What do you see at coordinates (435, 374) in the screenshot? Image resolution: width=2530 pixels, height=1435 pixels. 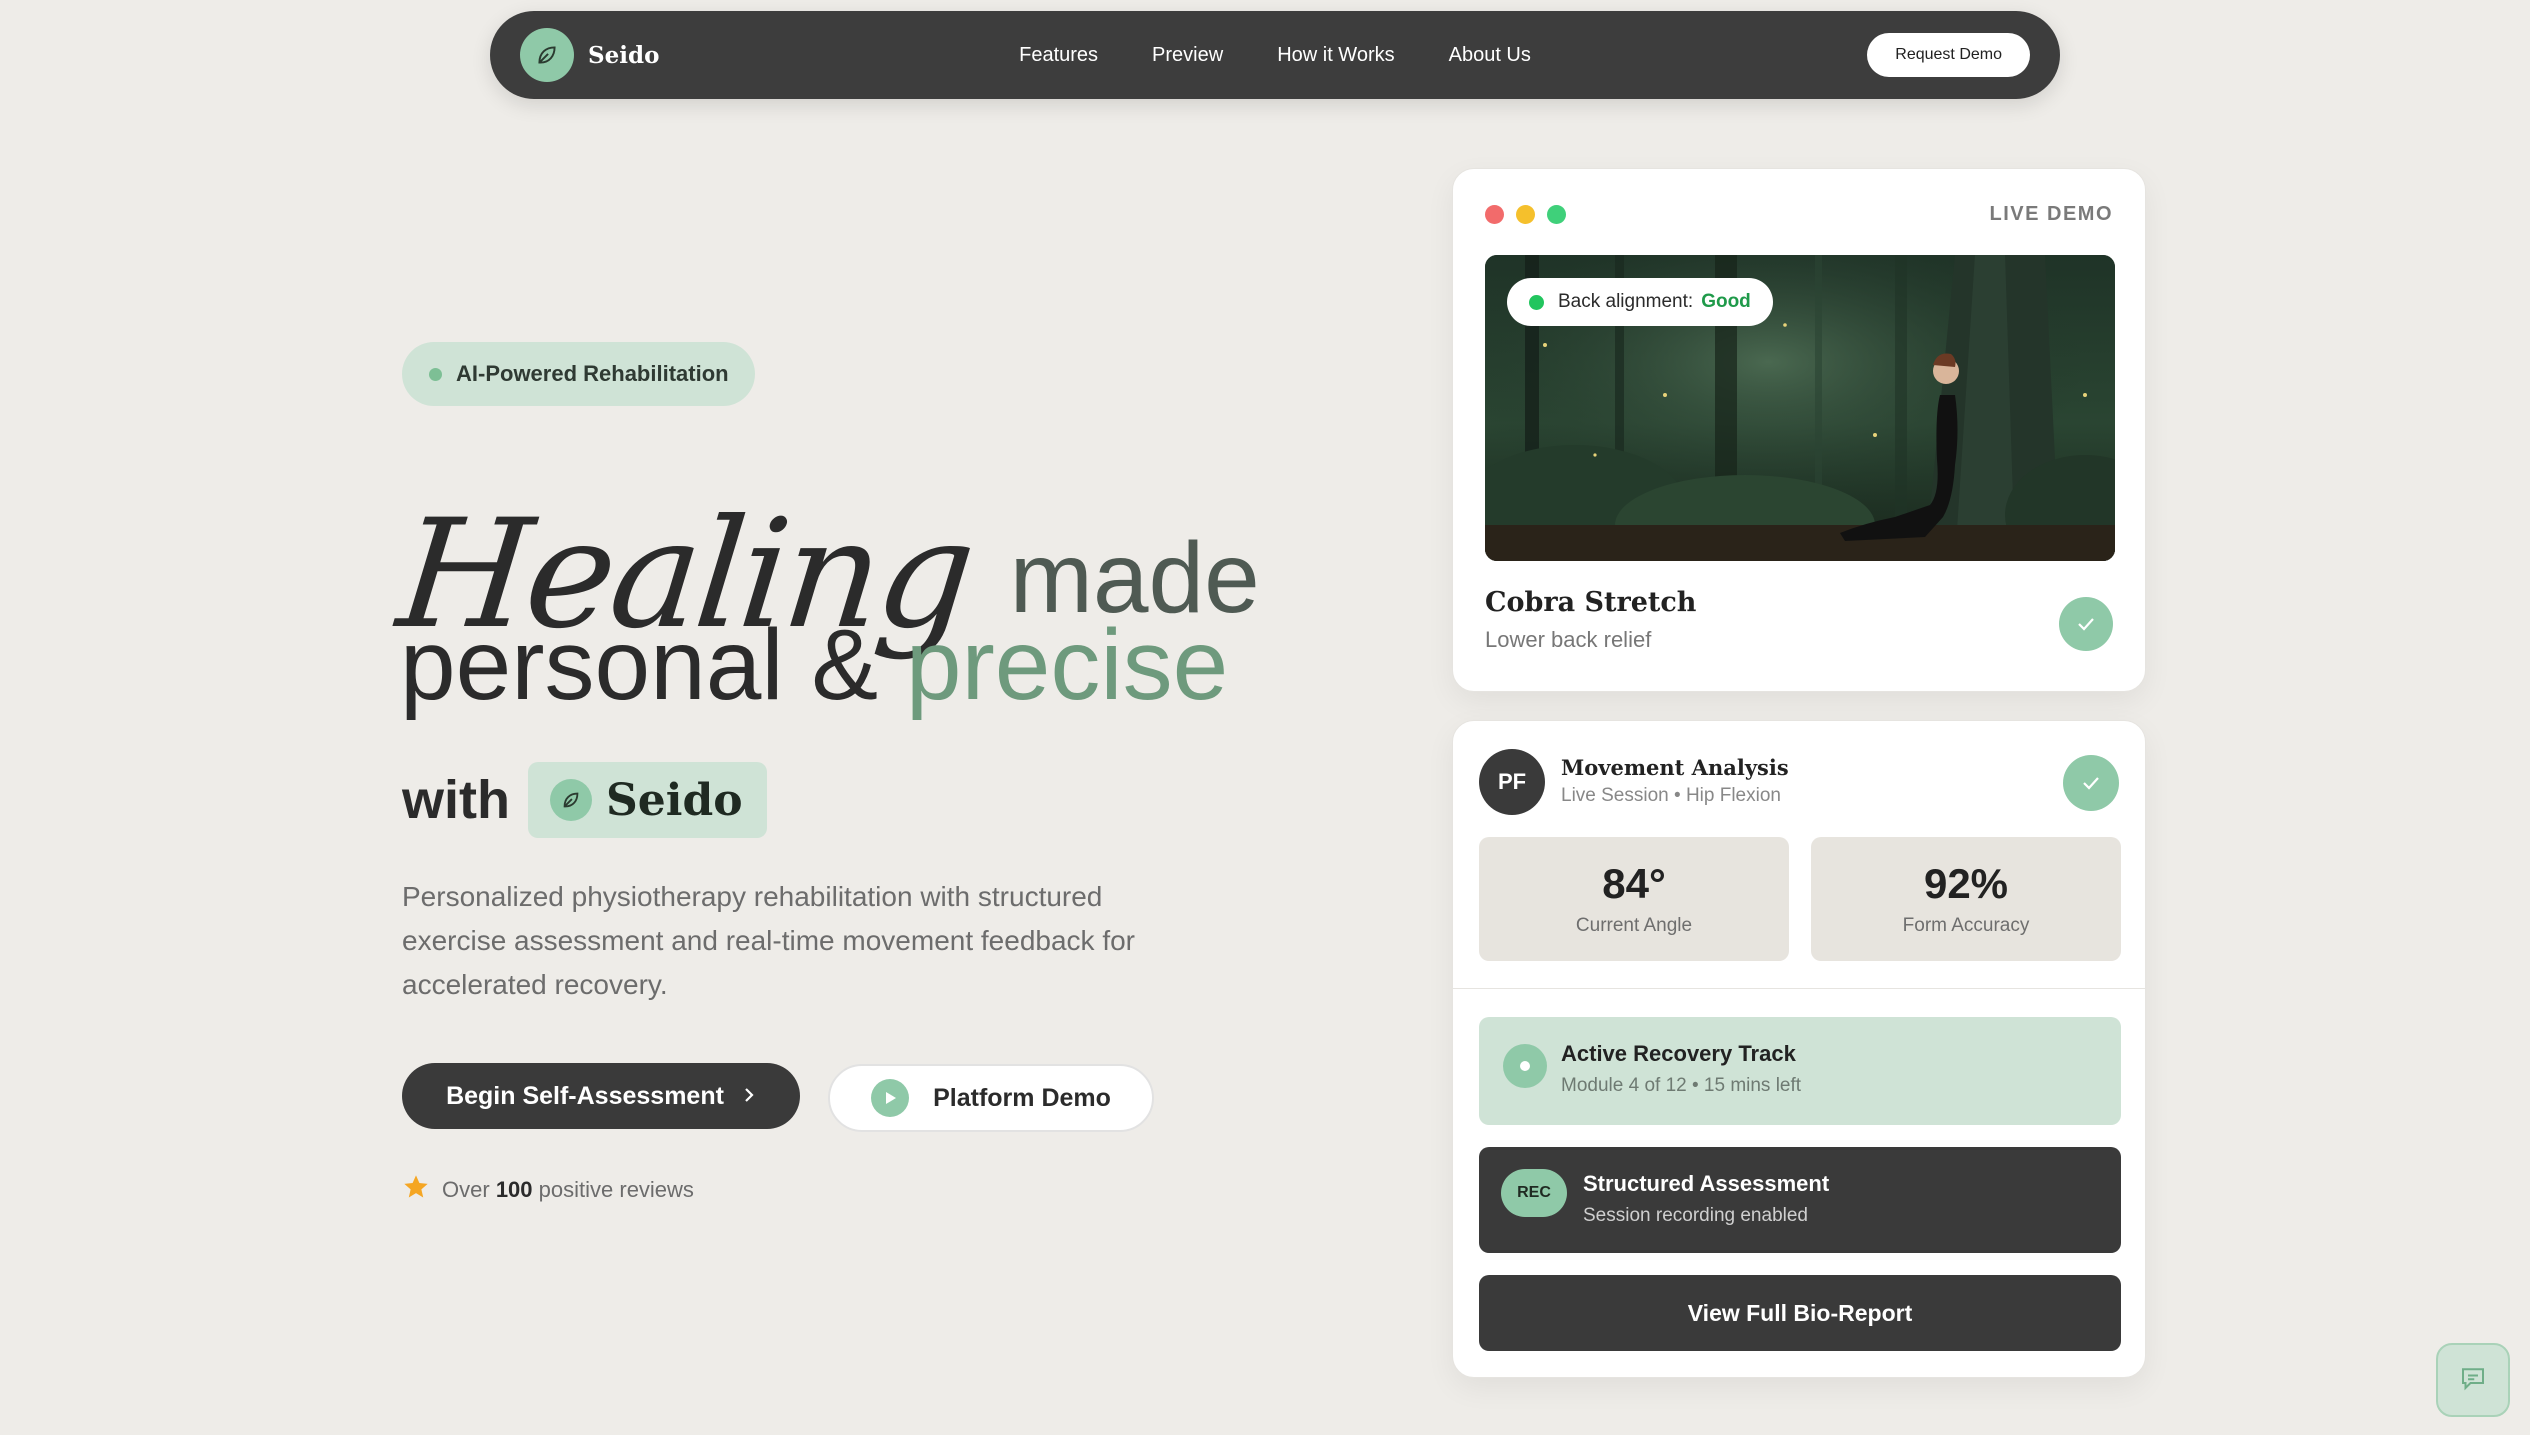 I see `badge-dot` at bounding box center [435, 374].